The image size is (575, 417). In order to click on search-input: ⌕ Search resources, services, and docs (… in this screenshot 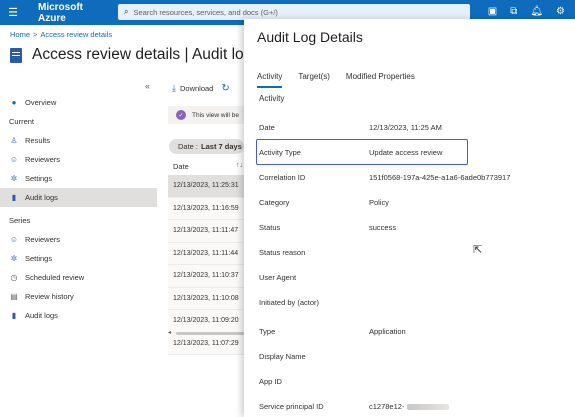, I will do `click(294, 12)`.